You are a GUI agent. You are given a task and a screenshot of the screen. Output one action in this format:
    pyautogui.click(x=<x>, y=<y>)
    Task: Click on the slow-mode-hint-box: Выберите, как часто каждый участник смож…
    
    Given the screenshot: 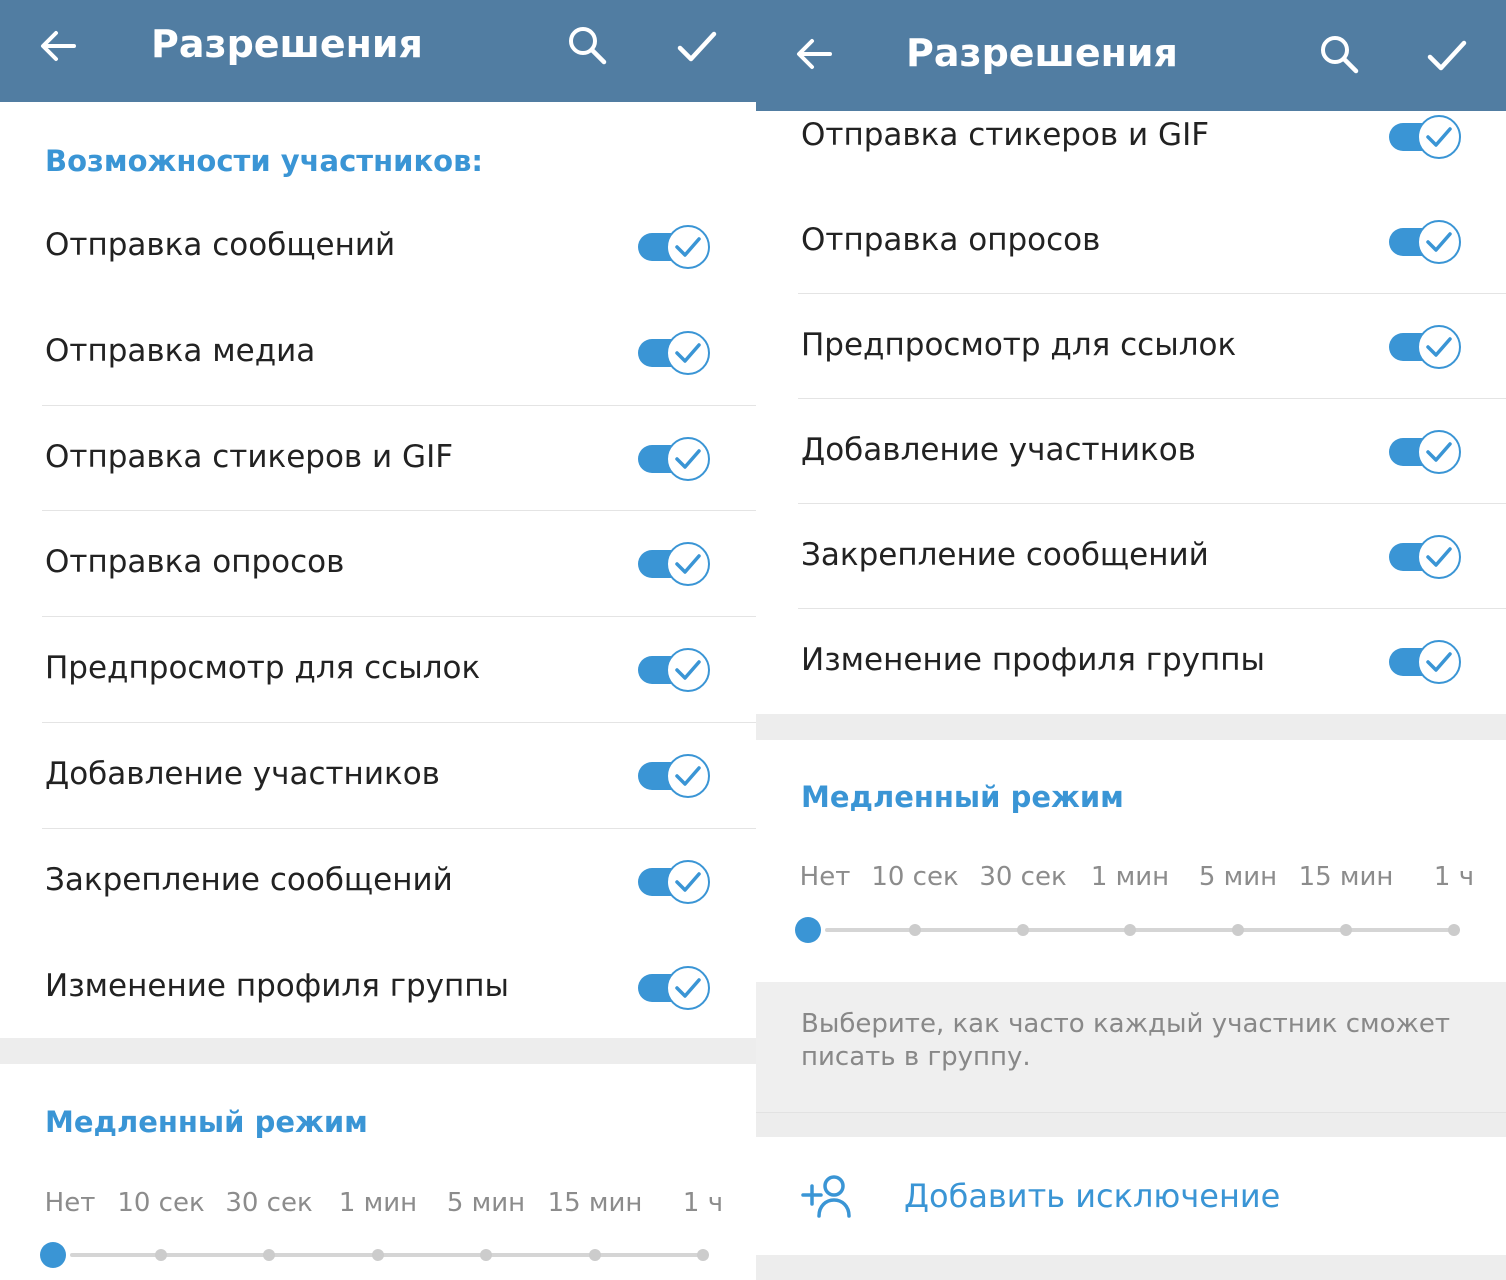 What is the action you would take?
    pyautogui.click(x=1131, y=1047)
    